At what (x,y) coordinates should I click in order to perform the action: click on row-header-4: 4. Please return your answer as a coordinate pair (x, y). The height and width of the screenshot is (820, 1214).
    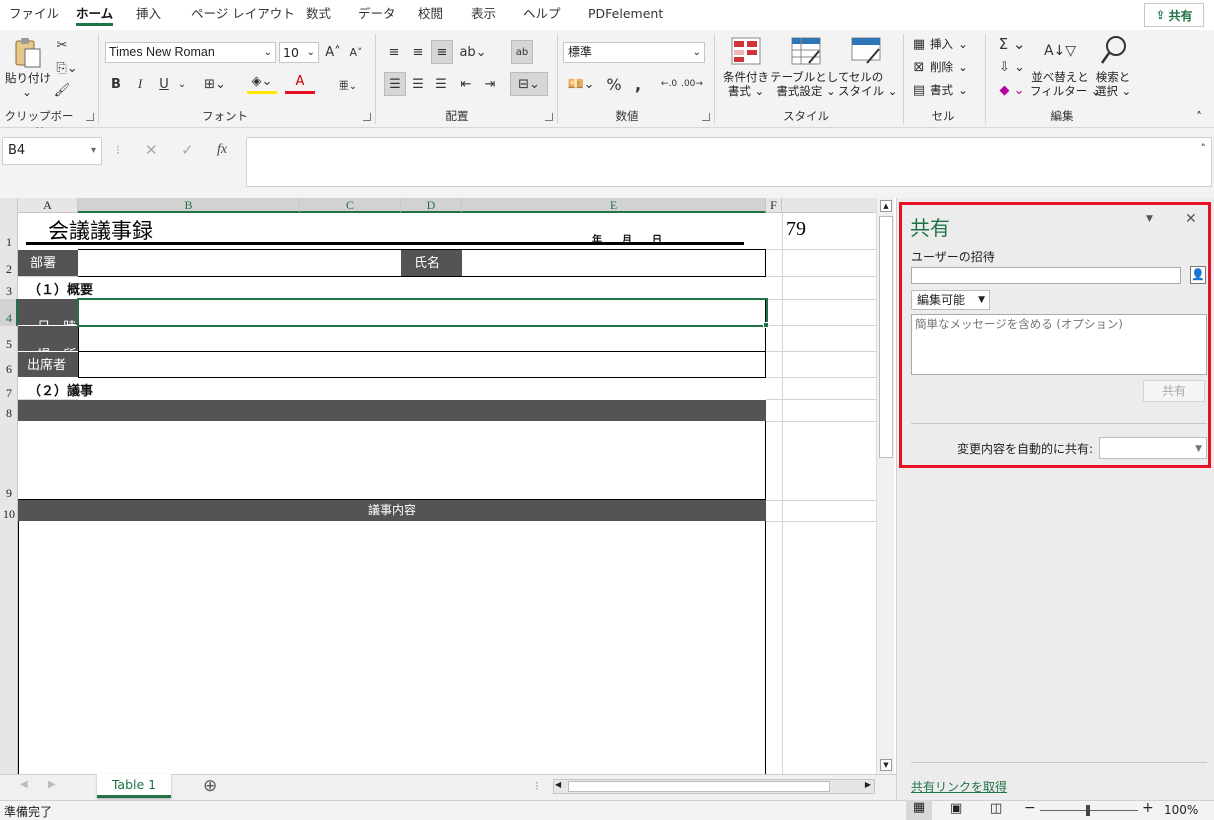
    Looking at the image, I should click on (9, 318).